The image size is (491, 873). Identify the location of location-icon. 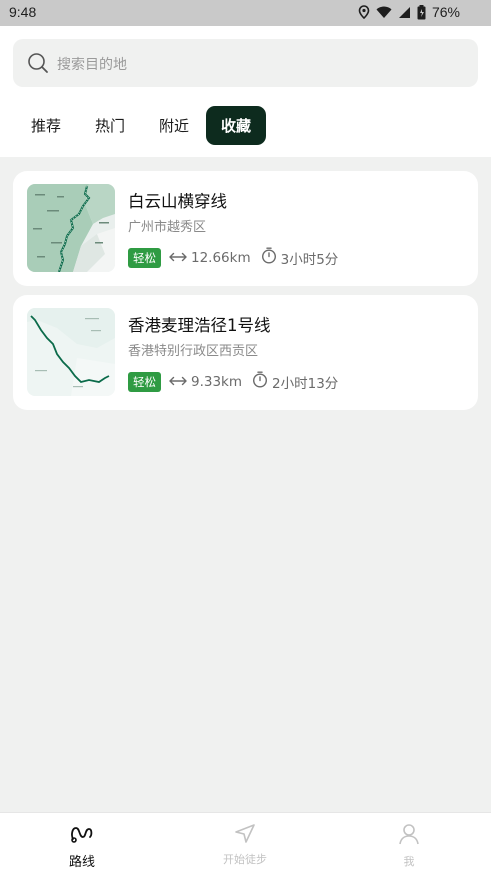
(364, 12).